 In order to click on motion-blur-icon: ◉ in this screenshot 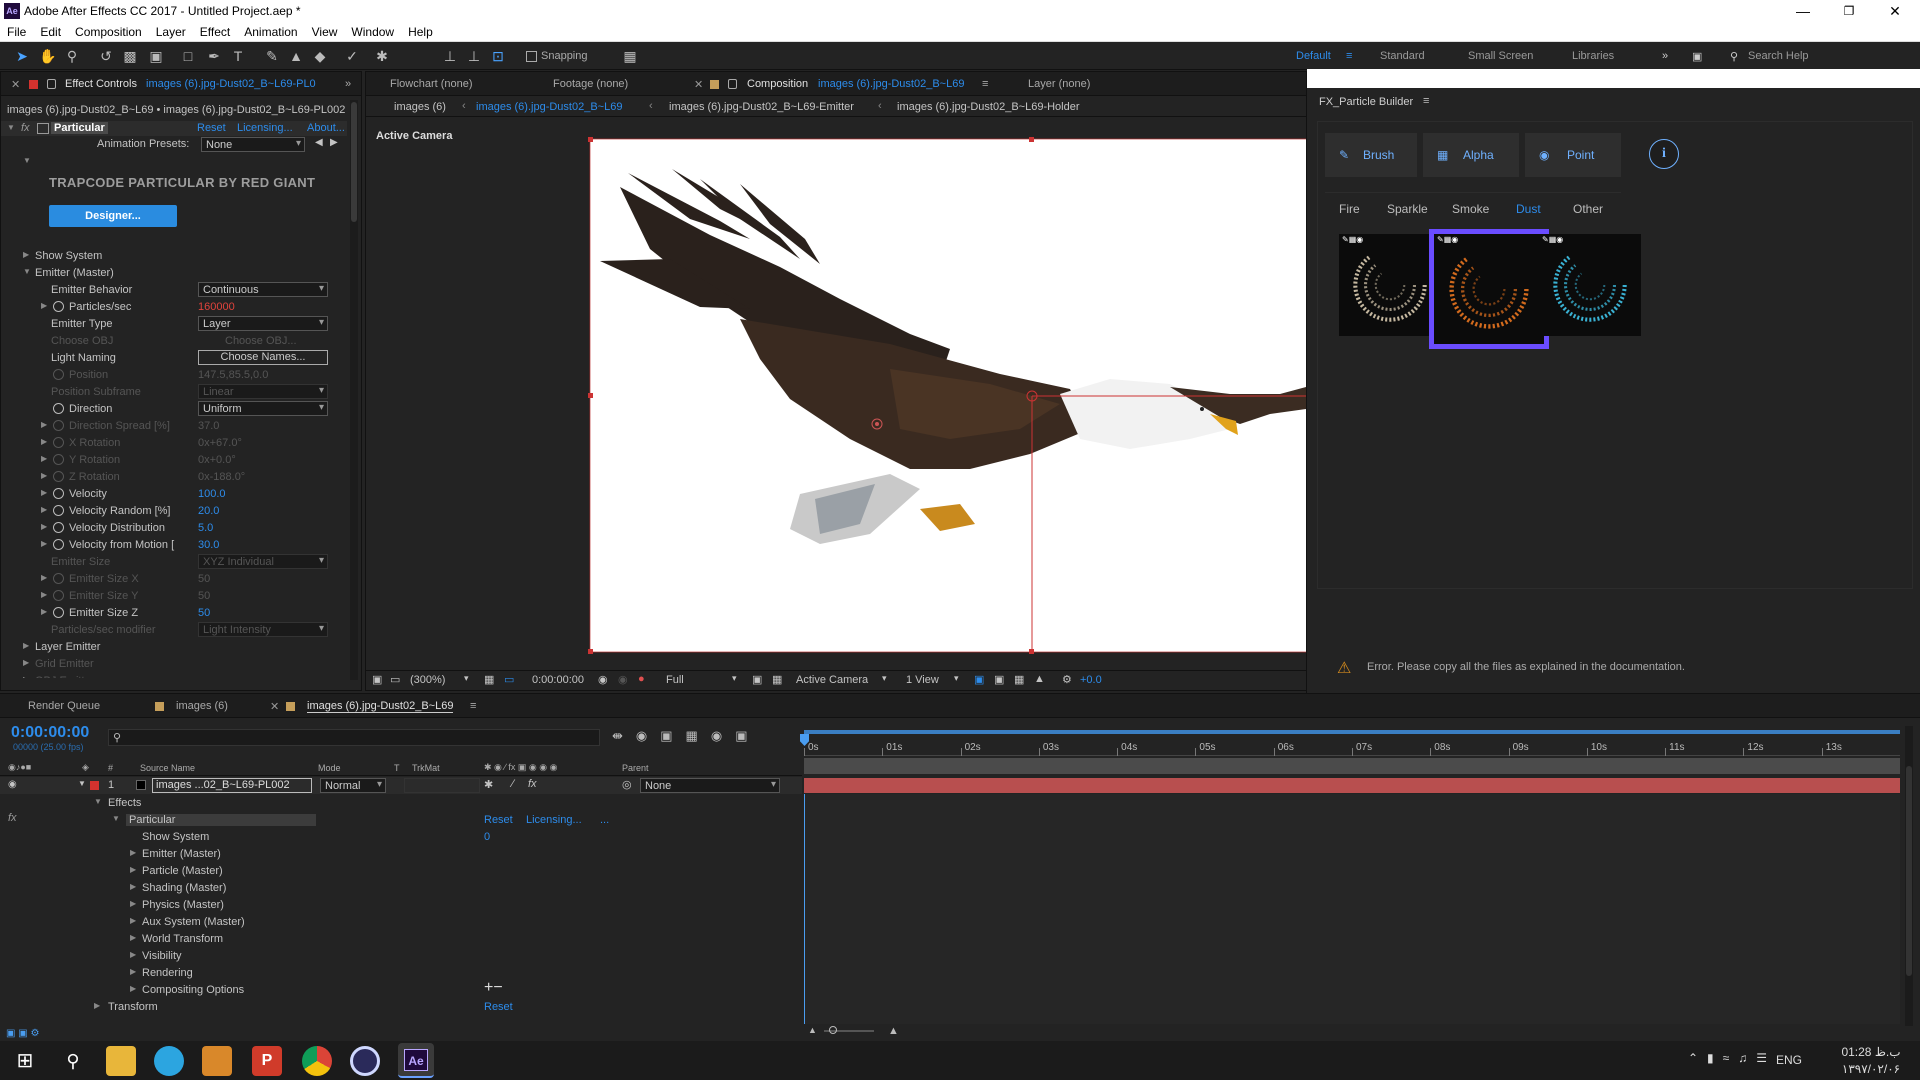, I will do `click(723, 735)`.